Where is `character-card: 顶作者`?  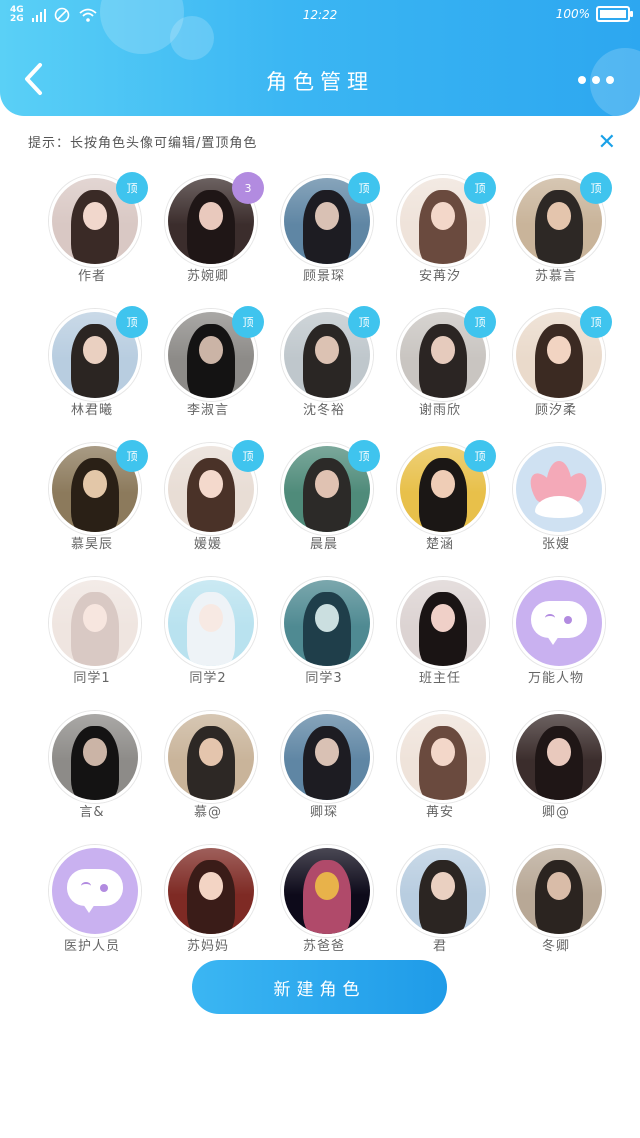 character-card: 顶作者 is located at coordinates (92, 239).